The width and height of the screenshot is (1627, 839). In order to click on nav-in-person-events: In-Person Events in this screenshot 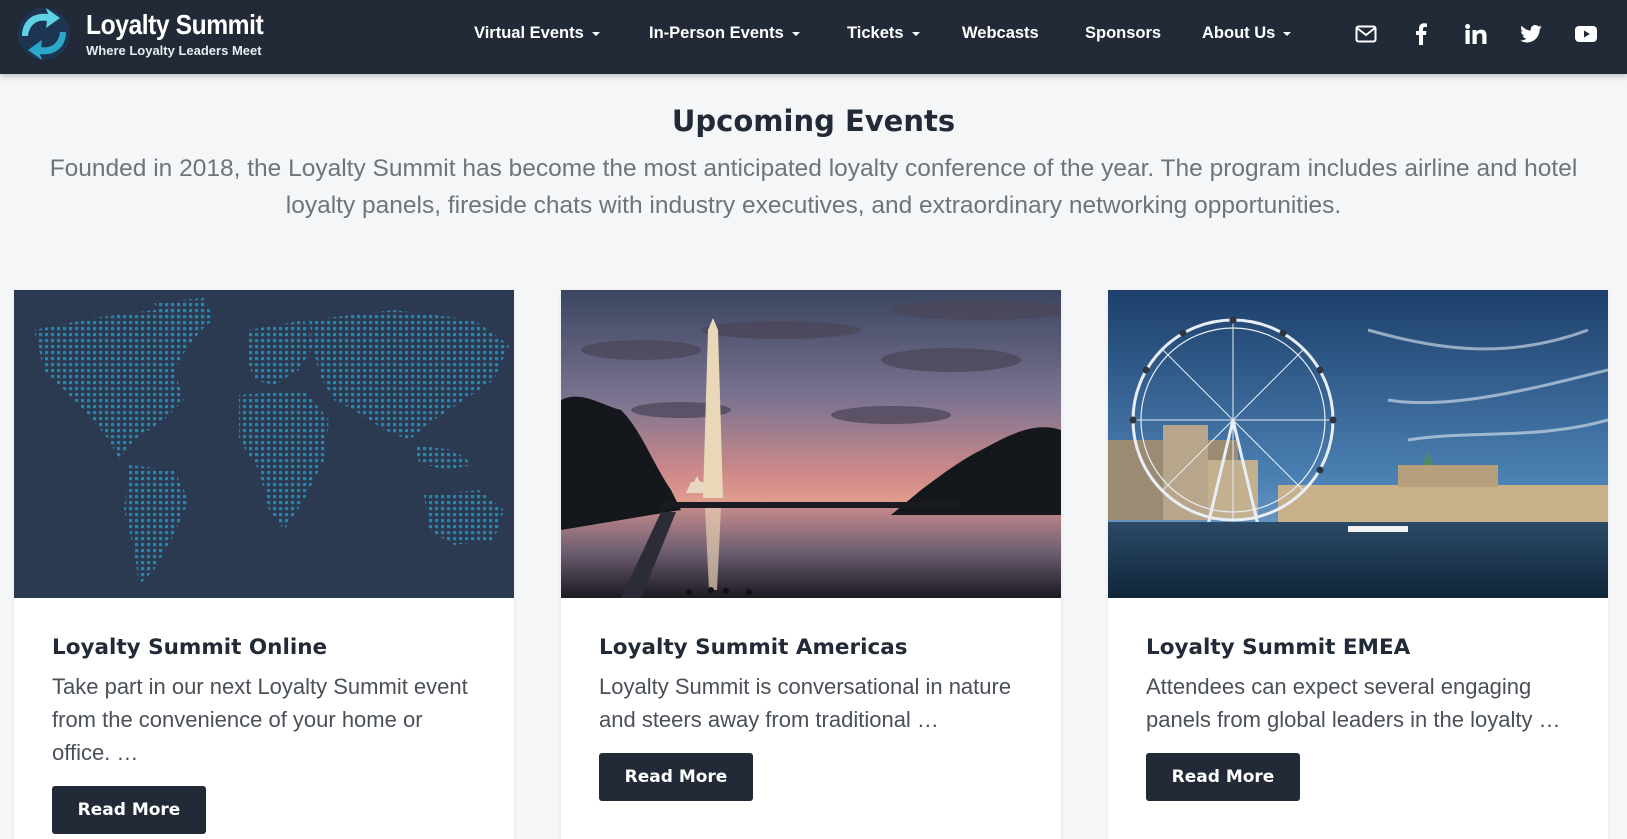, I will do `click(724, 33)`.